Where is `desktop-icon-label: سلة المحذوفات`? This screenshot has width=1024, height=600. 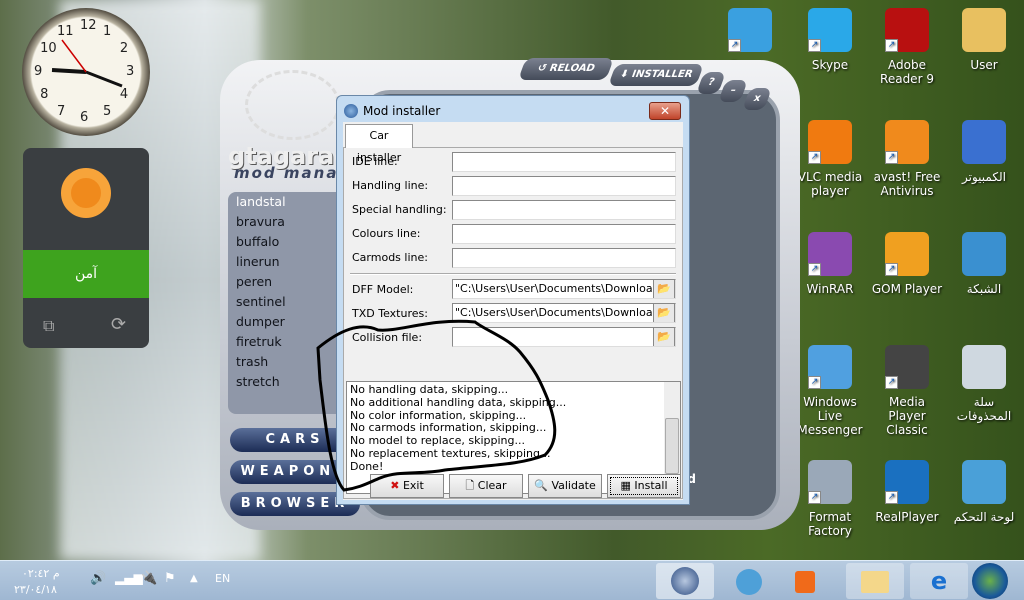 desktop-icon-label: سلة المحذوفات is located at coordinates (984, 409).